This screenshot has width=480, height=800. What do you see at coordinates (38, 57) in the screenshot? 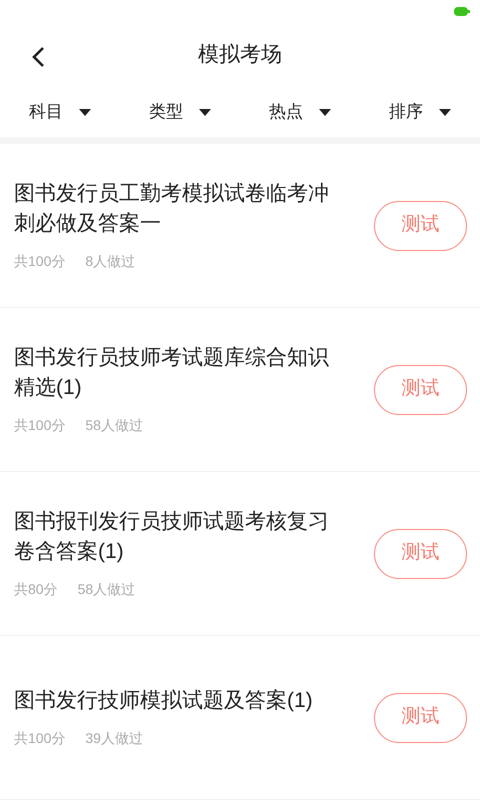
I see `chevron-left-icon` at bounding box center [38, 57].